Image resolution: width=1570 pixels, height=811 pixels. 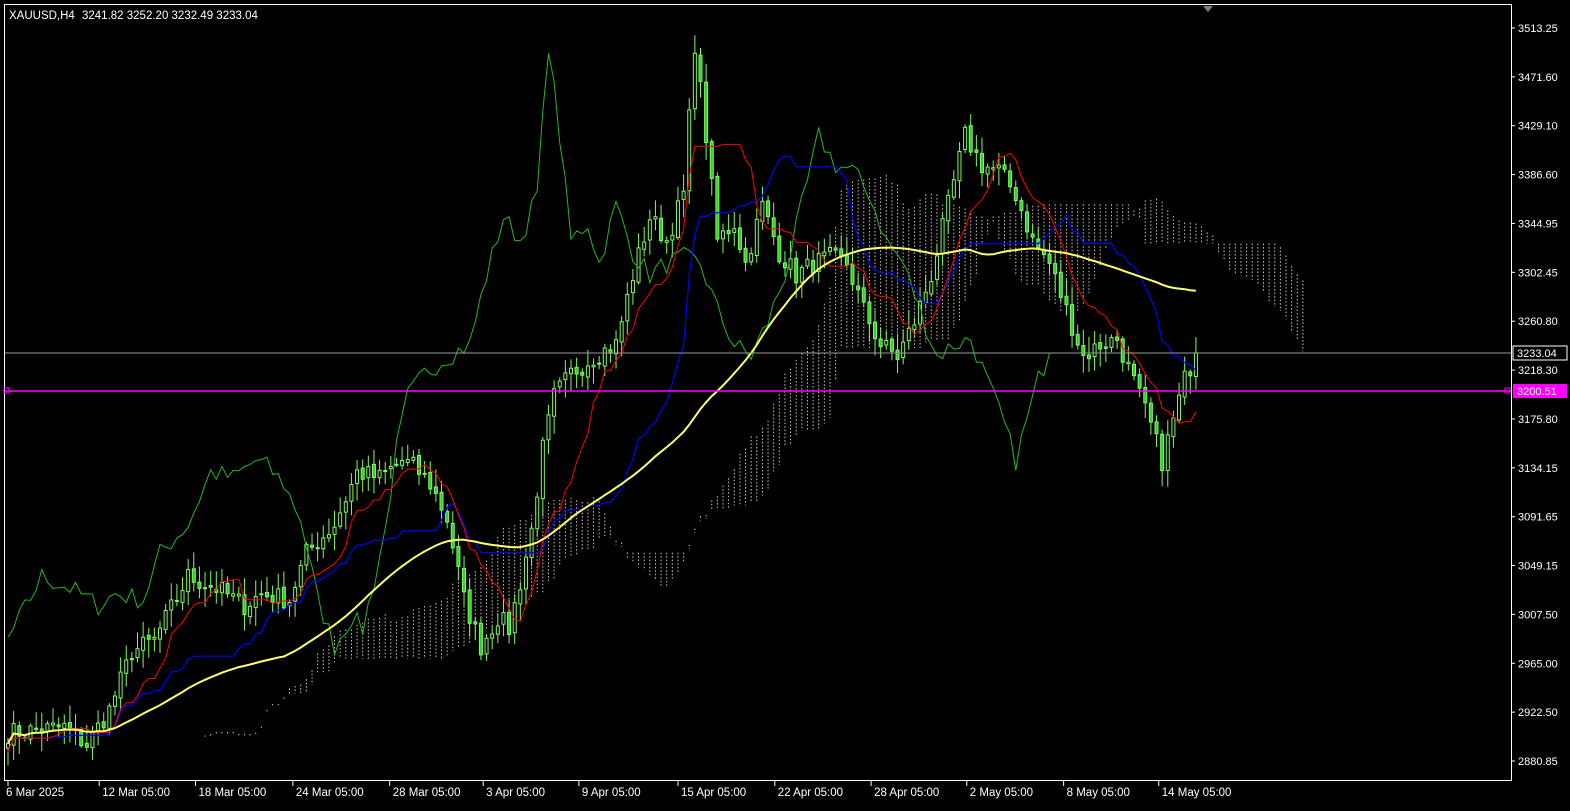 I want to click on horizontal-line-price-label: 3200.51, so click(x=1537, y=392).